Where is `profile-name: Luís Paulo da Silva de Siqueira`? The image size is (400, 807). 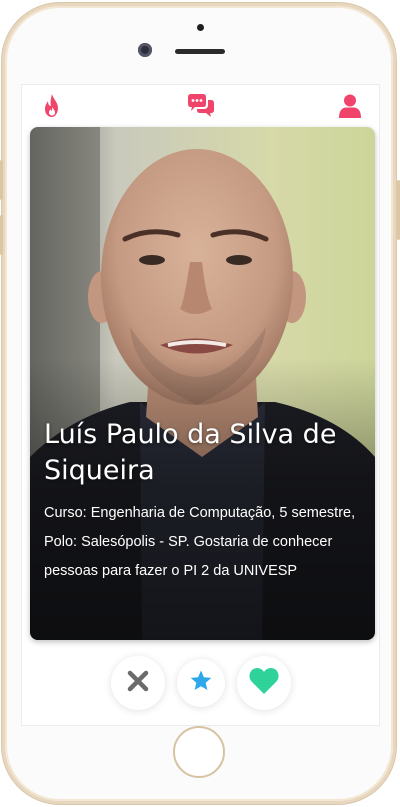
profile-name: Luís Paulo da Silva de Siqueira is located at coordinates (190, 452).